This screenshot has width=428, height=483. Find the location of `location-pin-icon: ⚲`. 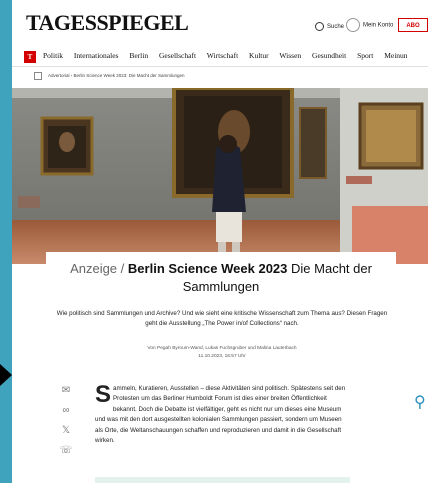

location-pin-icon: ⚲ is located at coordinates (420, 402).